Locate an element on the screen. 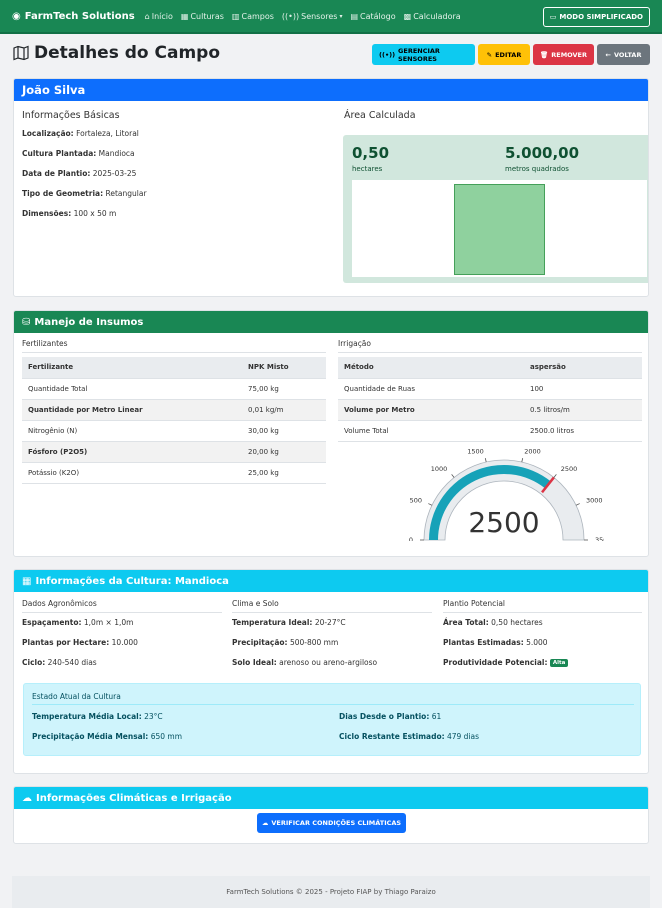 The height and width of the screenshot is (908, 662). climate-header: ☁ Informações Climáticas e Irrigação is located at coordinates (331, 798).